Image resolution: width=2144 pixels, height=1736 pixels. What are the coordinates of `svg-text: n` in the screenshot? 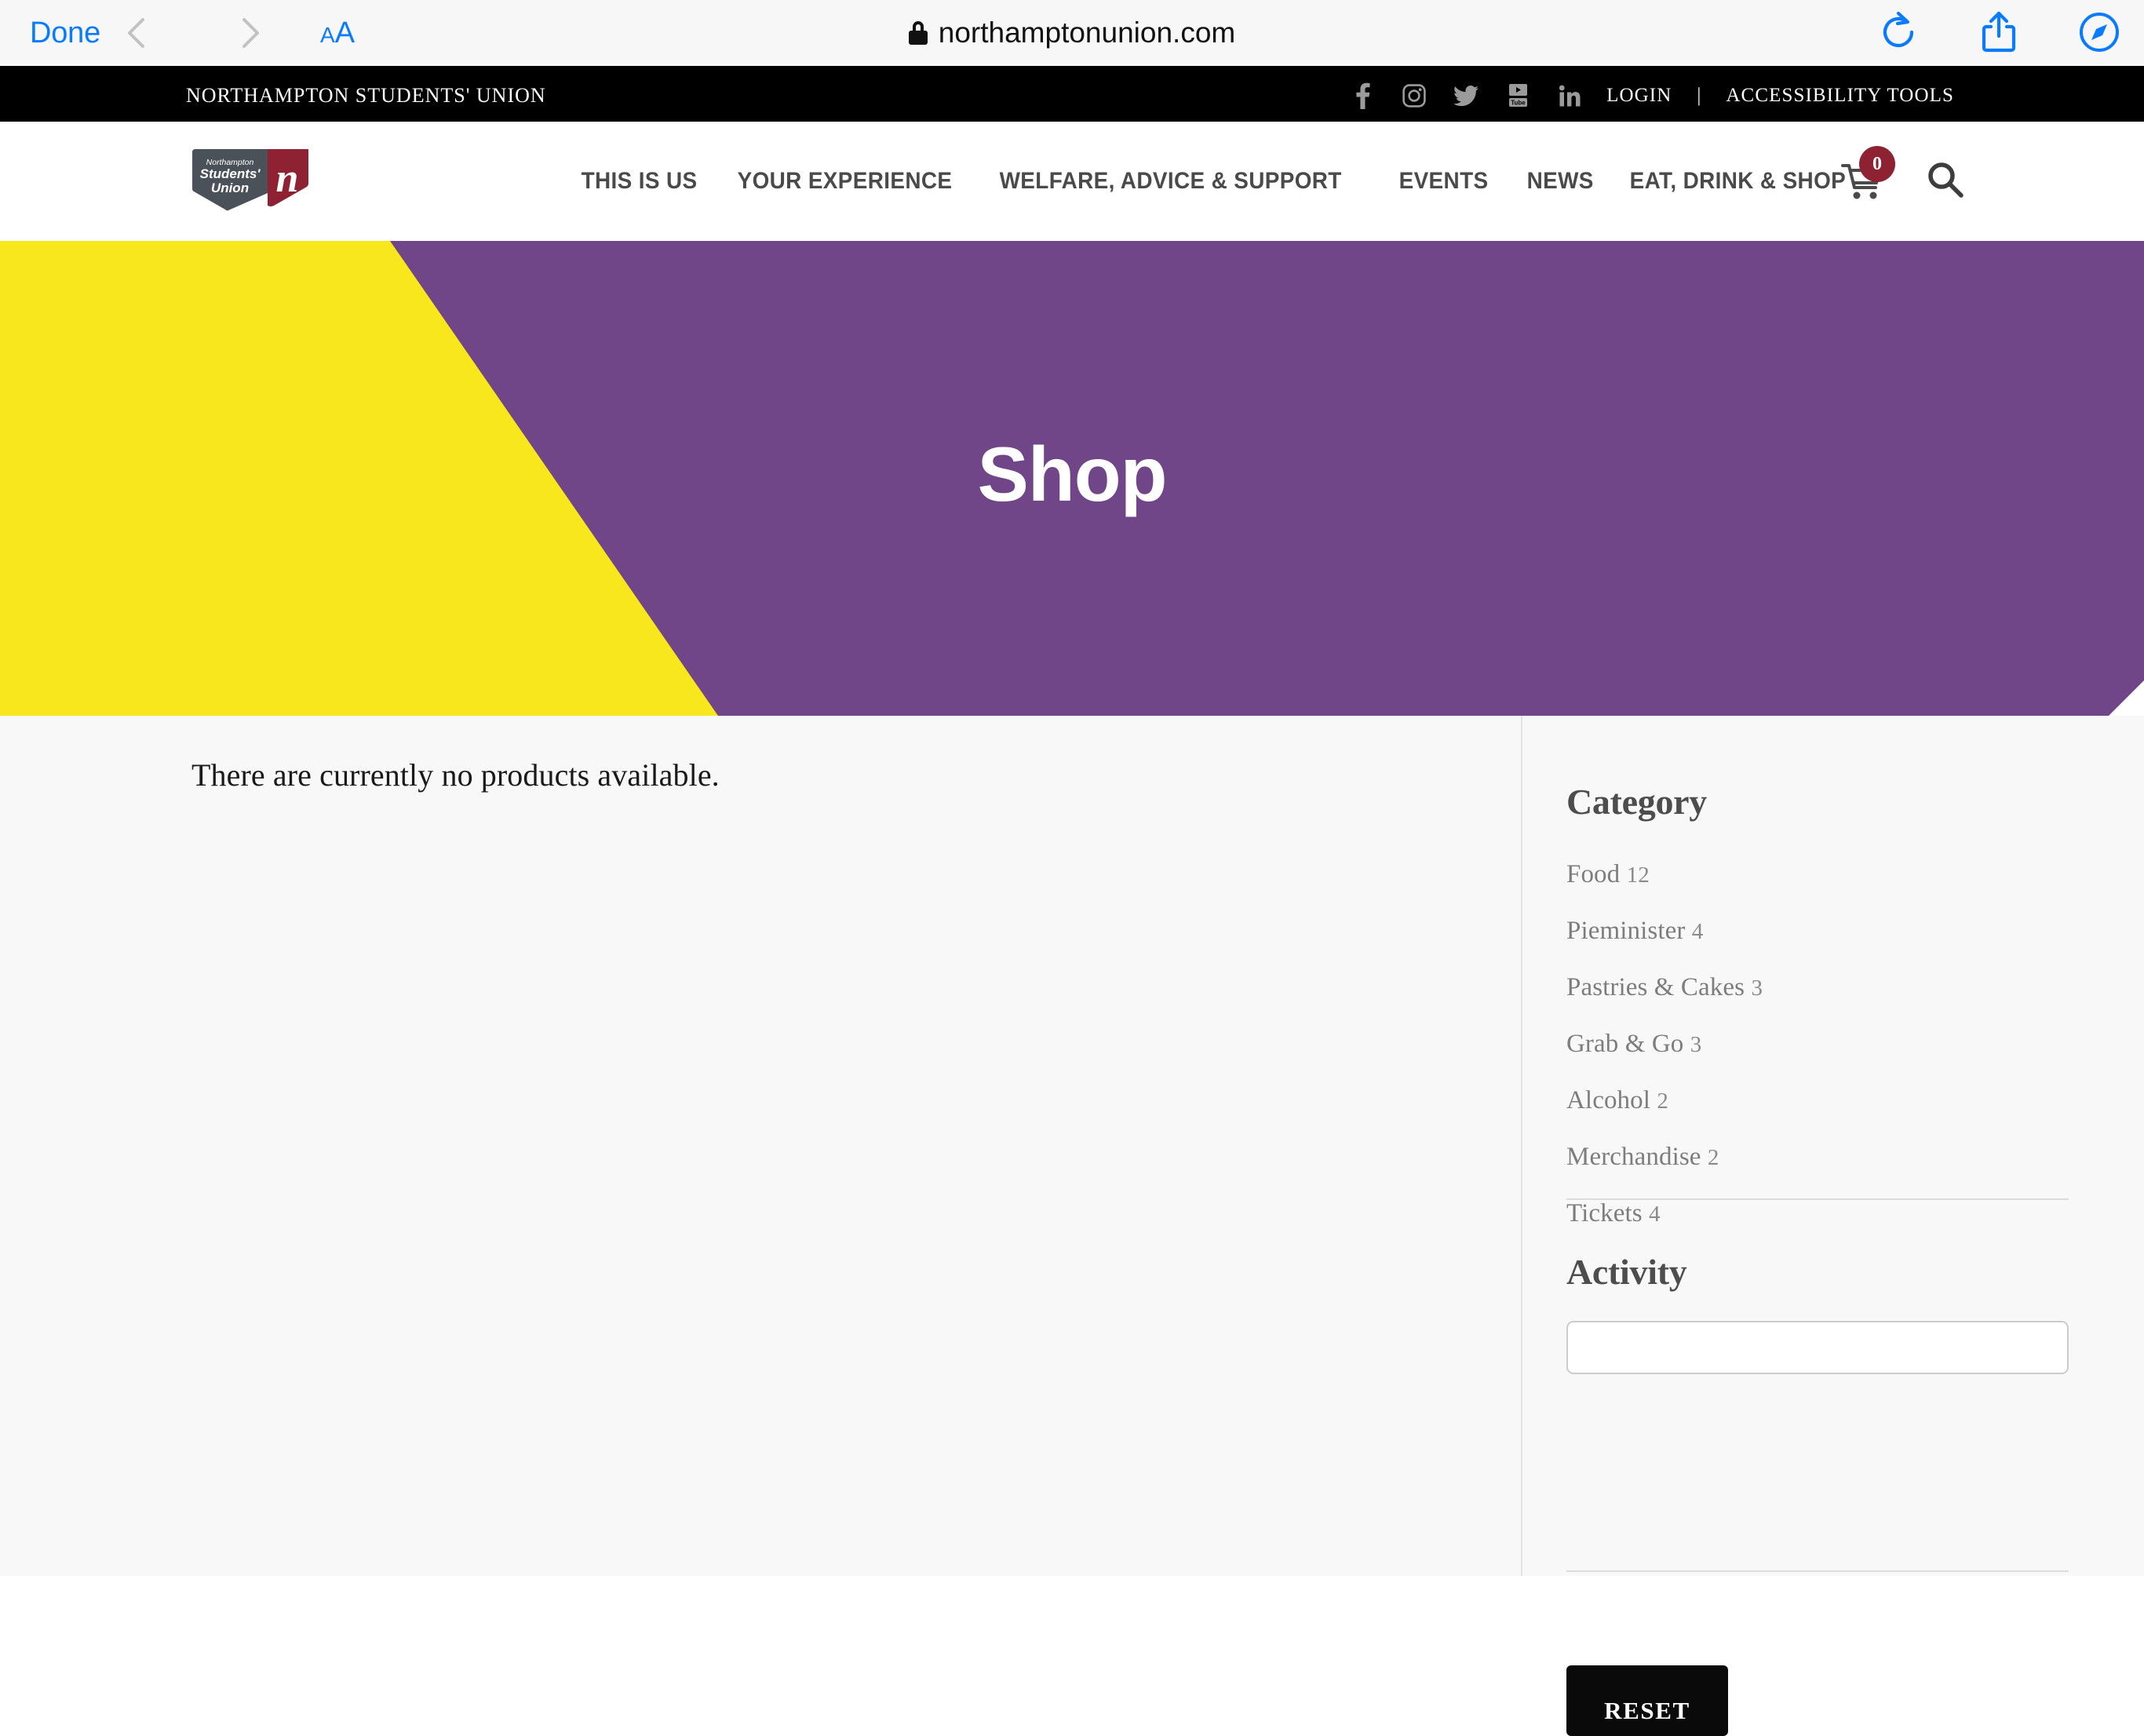 It's located at (287, 178).